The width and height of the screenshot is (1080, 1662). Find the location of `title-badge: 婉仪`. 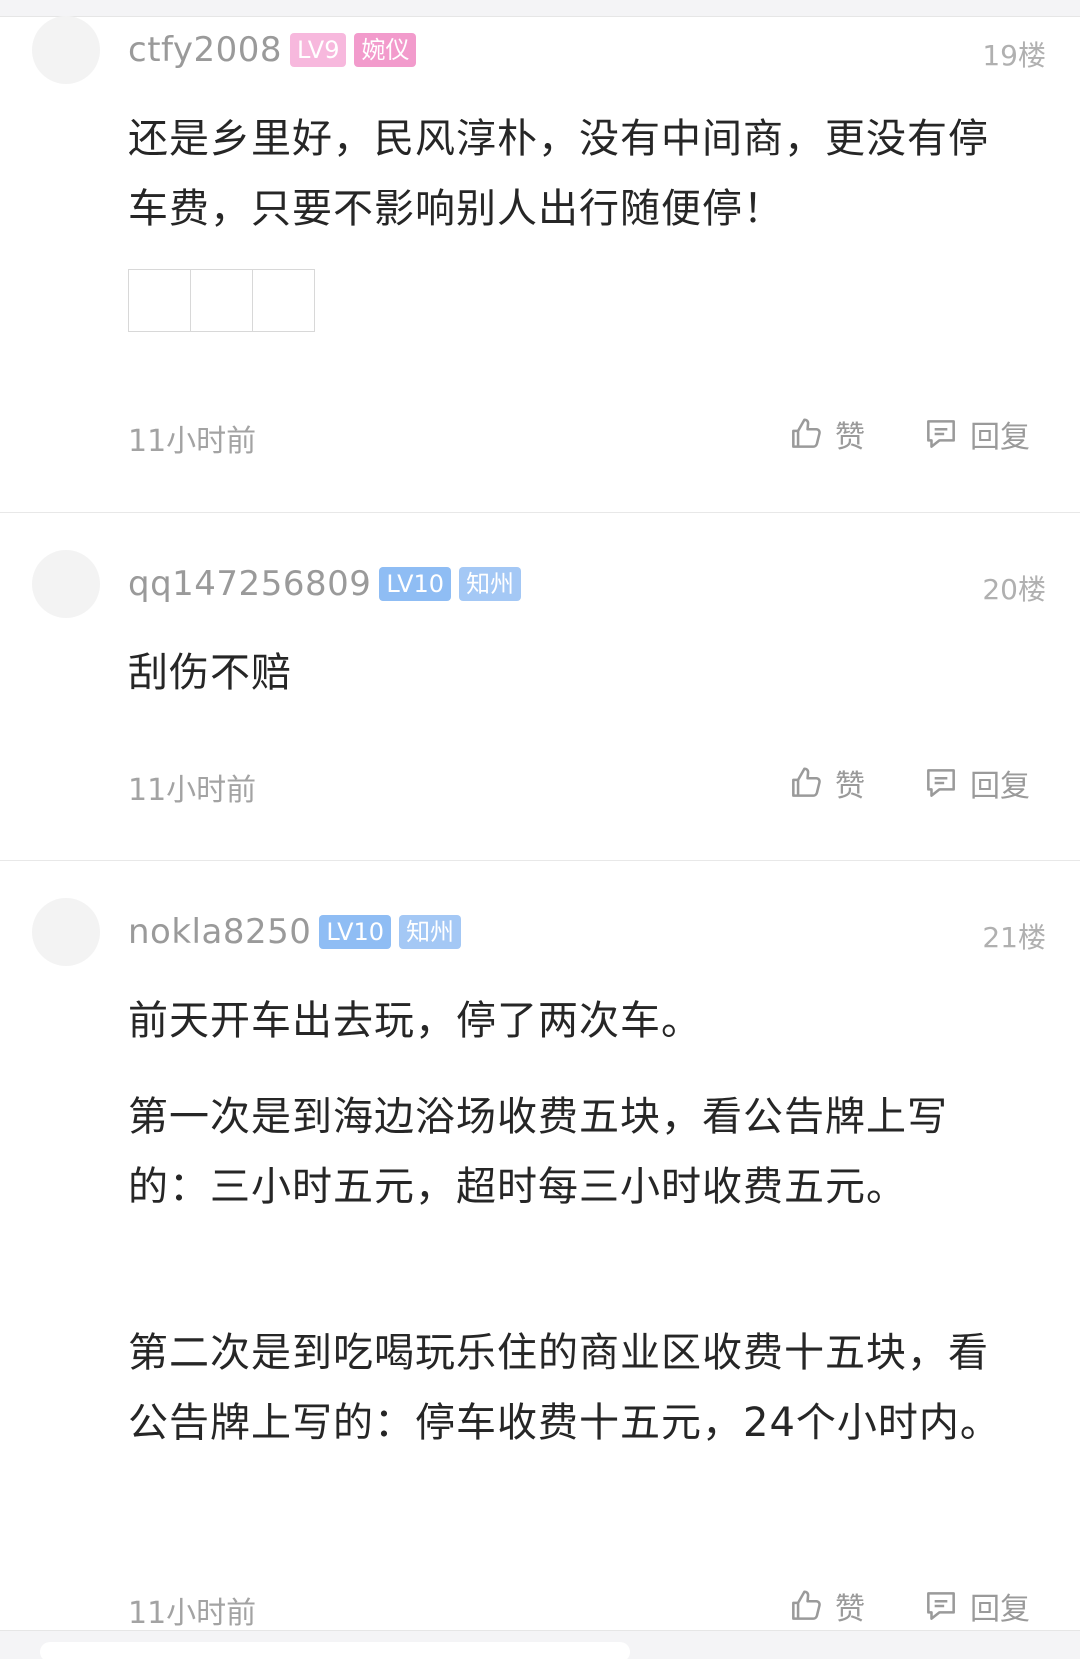

title-badge: 婉仪 is located at coordinates (385, 50).